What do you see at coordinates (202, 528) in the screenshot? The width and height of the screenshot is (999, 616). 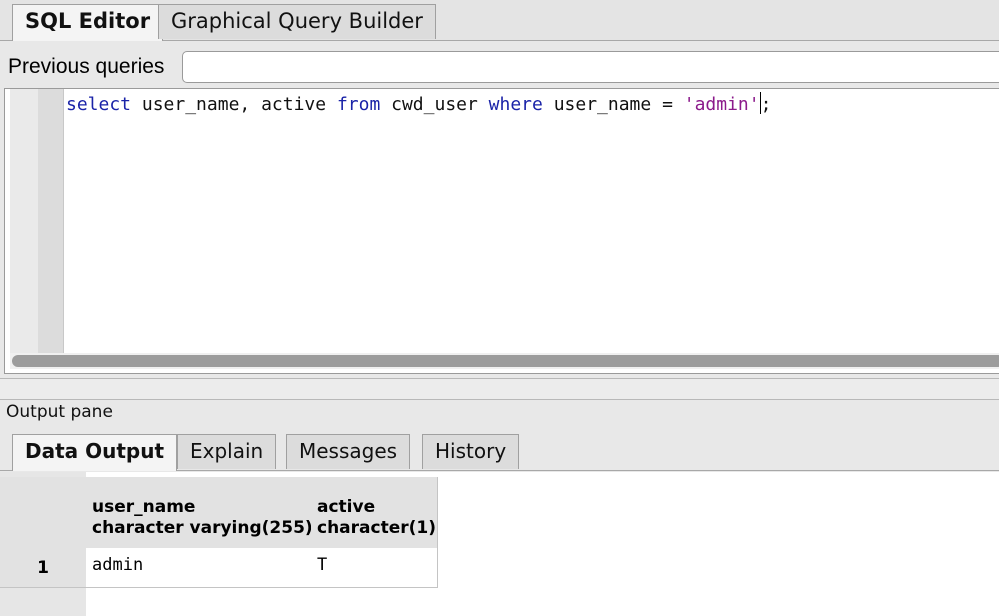 I see `column-type: character varying(255)` at bounding box center [202, 528].